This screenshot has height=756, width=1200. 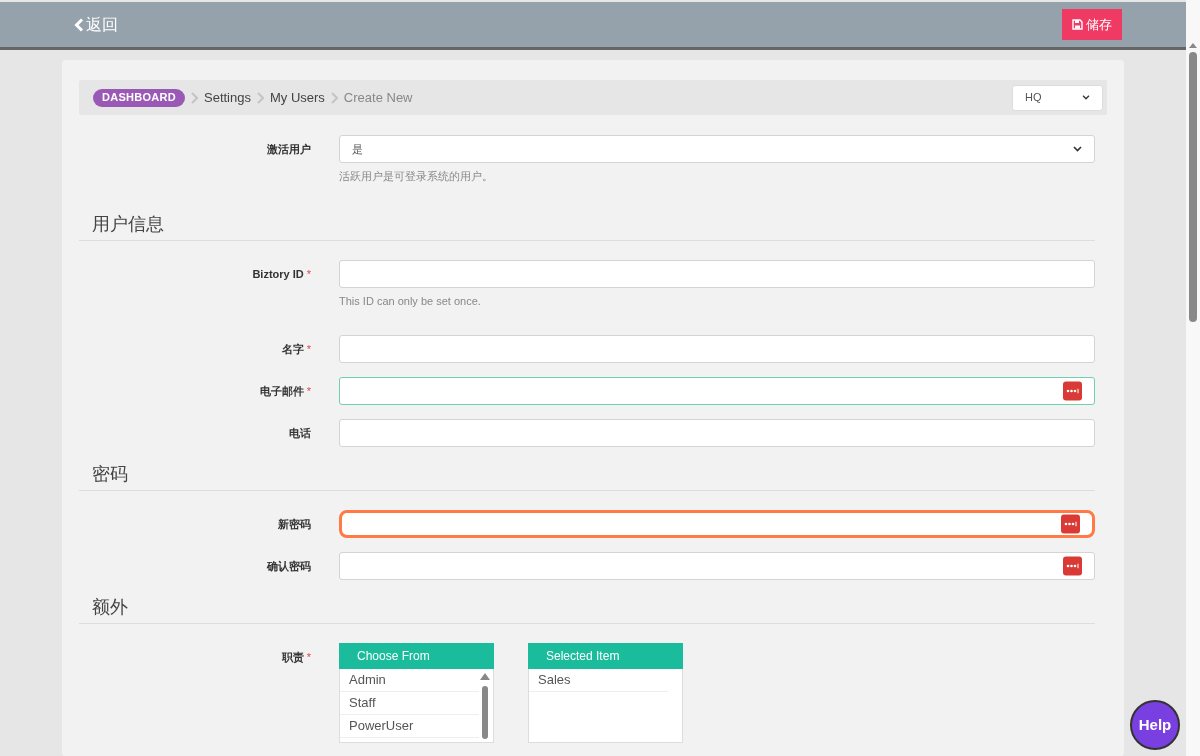 I want to click on list-header: Selected Item, so click(x=605, y=656).